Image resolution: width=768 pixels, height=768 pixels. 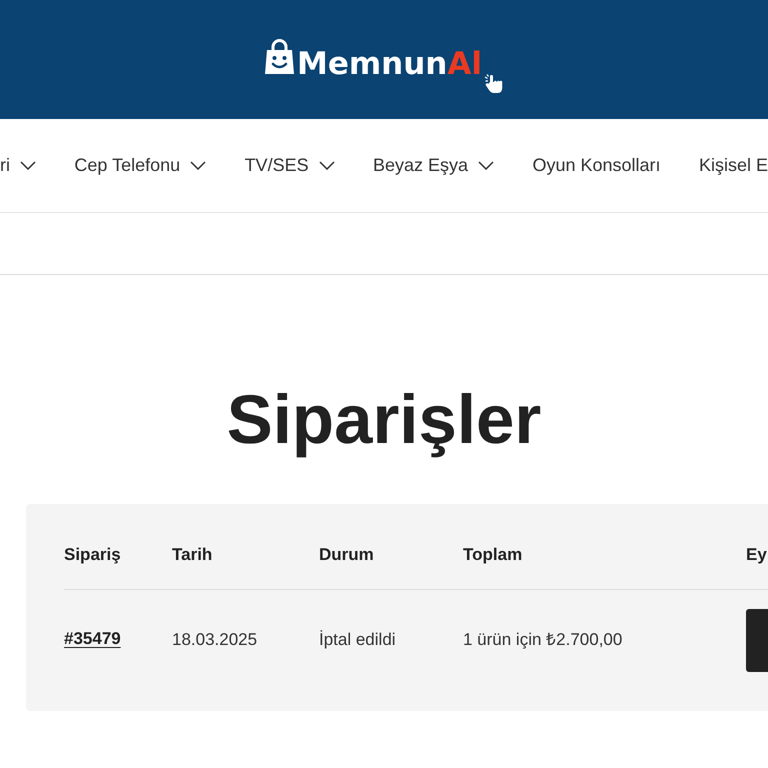 What do you see at coordinates (140, 165) in the screenshot?
I see `nav-link: Cep Telefonu` at bounding box center [140, 165].